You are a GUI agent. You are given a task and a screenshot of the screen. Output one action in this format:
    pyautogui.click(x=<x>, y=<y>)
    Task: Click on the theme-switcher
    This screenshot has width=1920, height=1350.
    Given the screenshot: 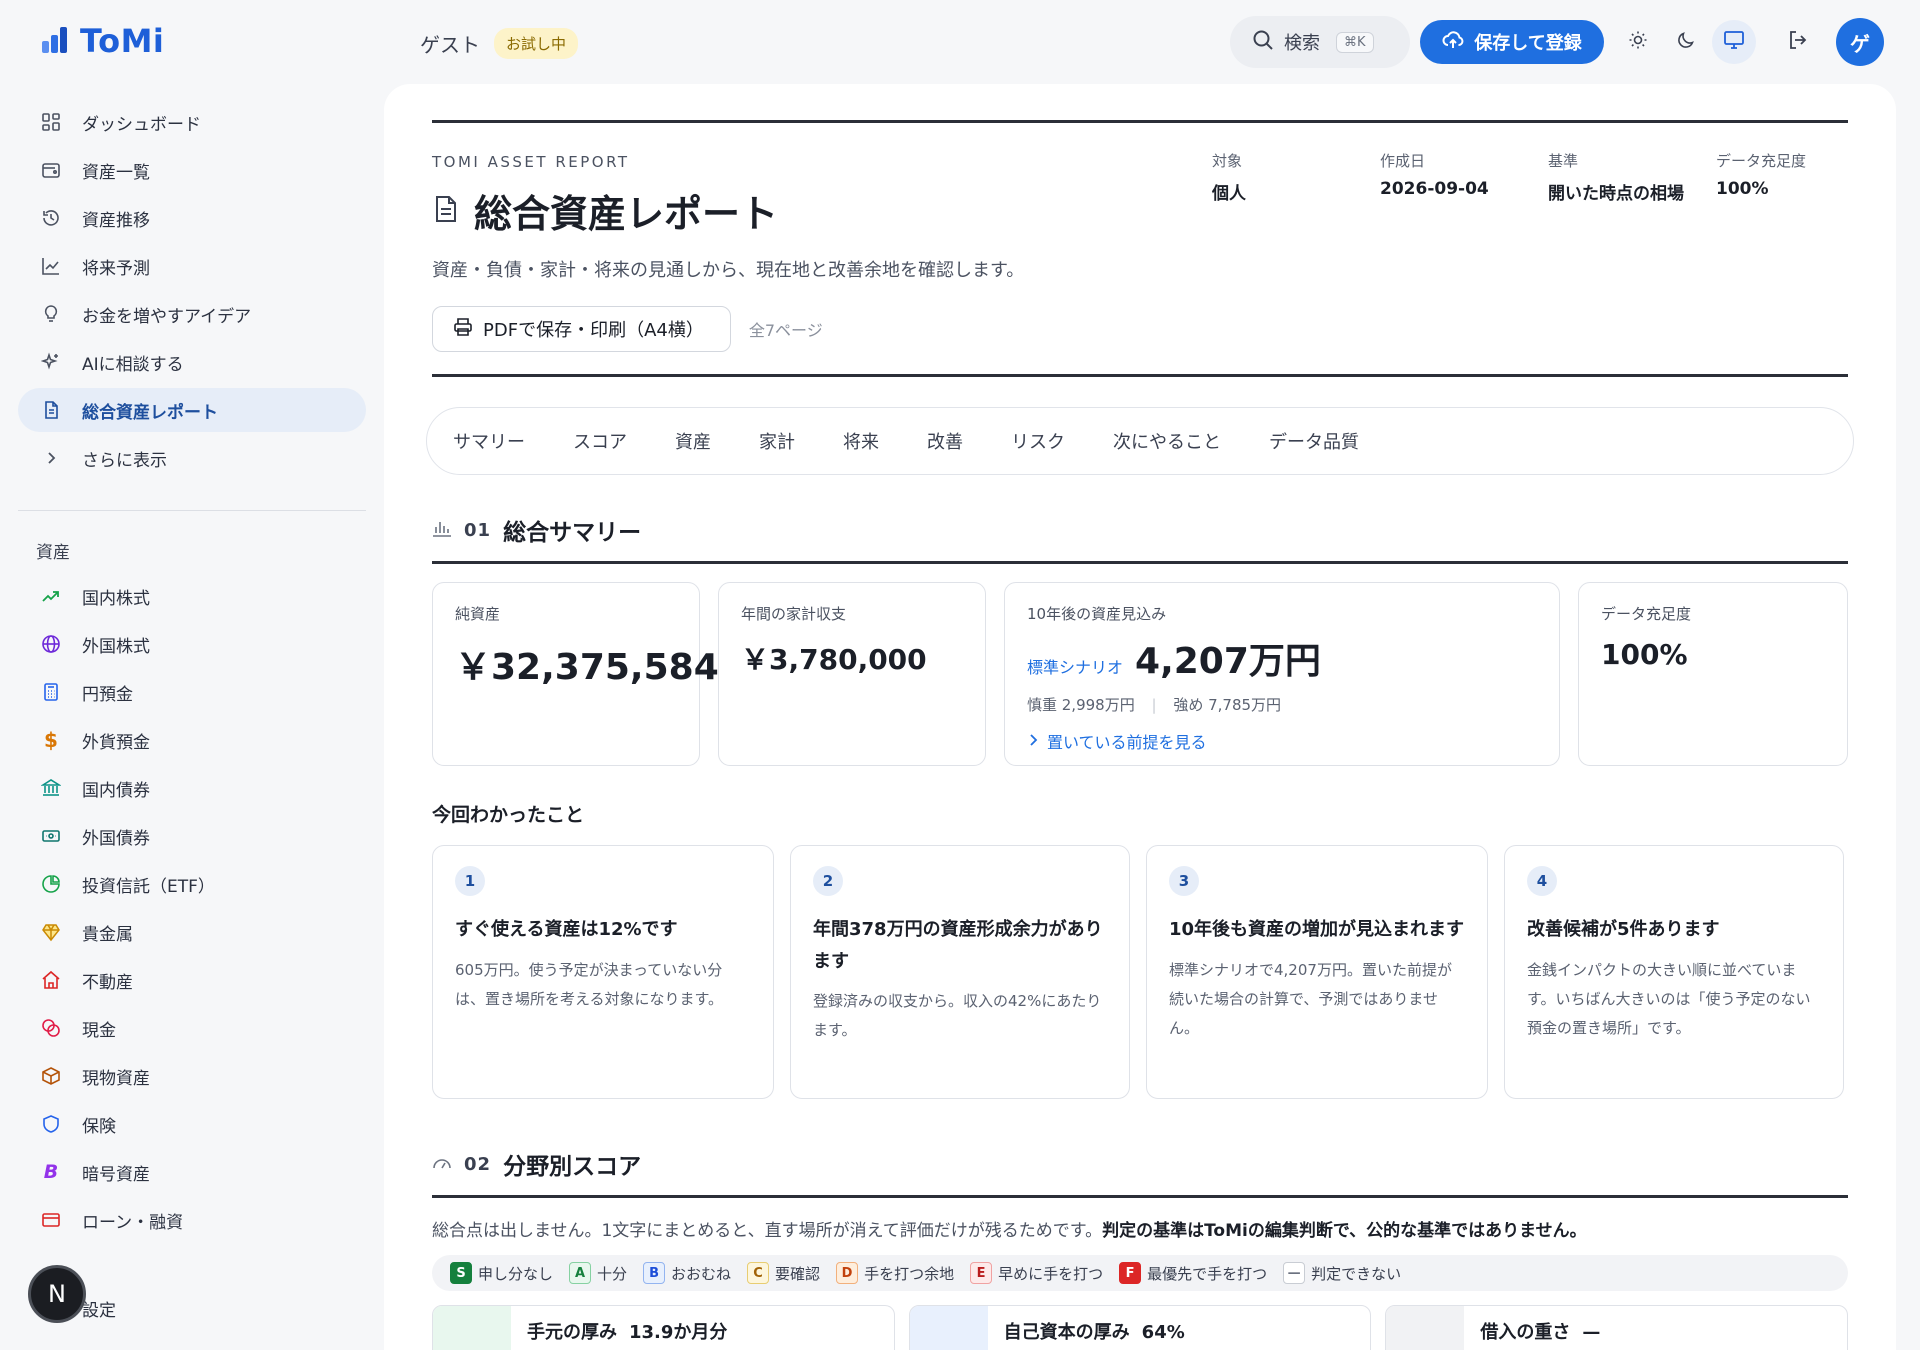 What is the action you would take?
    pyautogui.click(x=1686, y=42)
    